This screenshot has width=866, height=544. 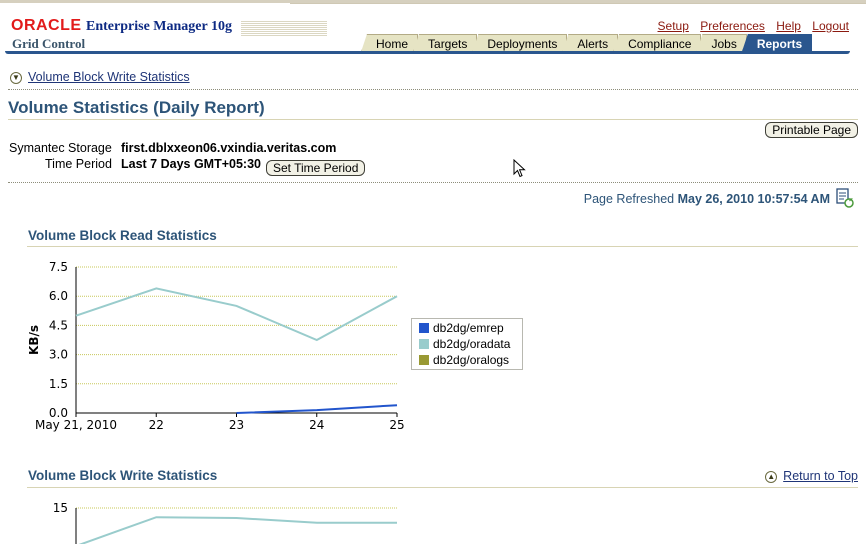 I want to click on legend-label: db2dg/emrep, so click(x=468, y=327).